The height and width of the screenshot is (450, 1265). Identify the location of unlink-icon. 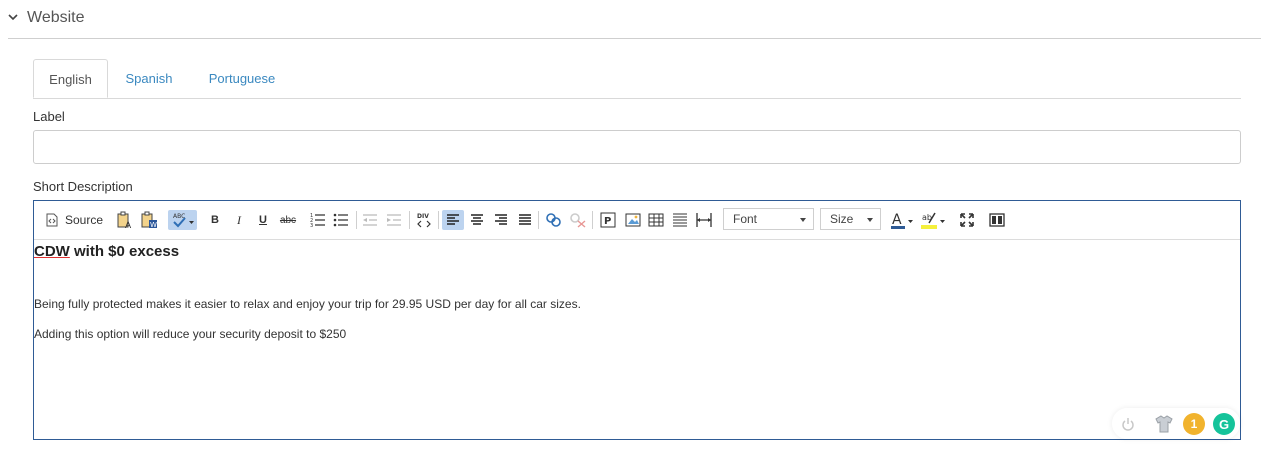
(578, 220).